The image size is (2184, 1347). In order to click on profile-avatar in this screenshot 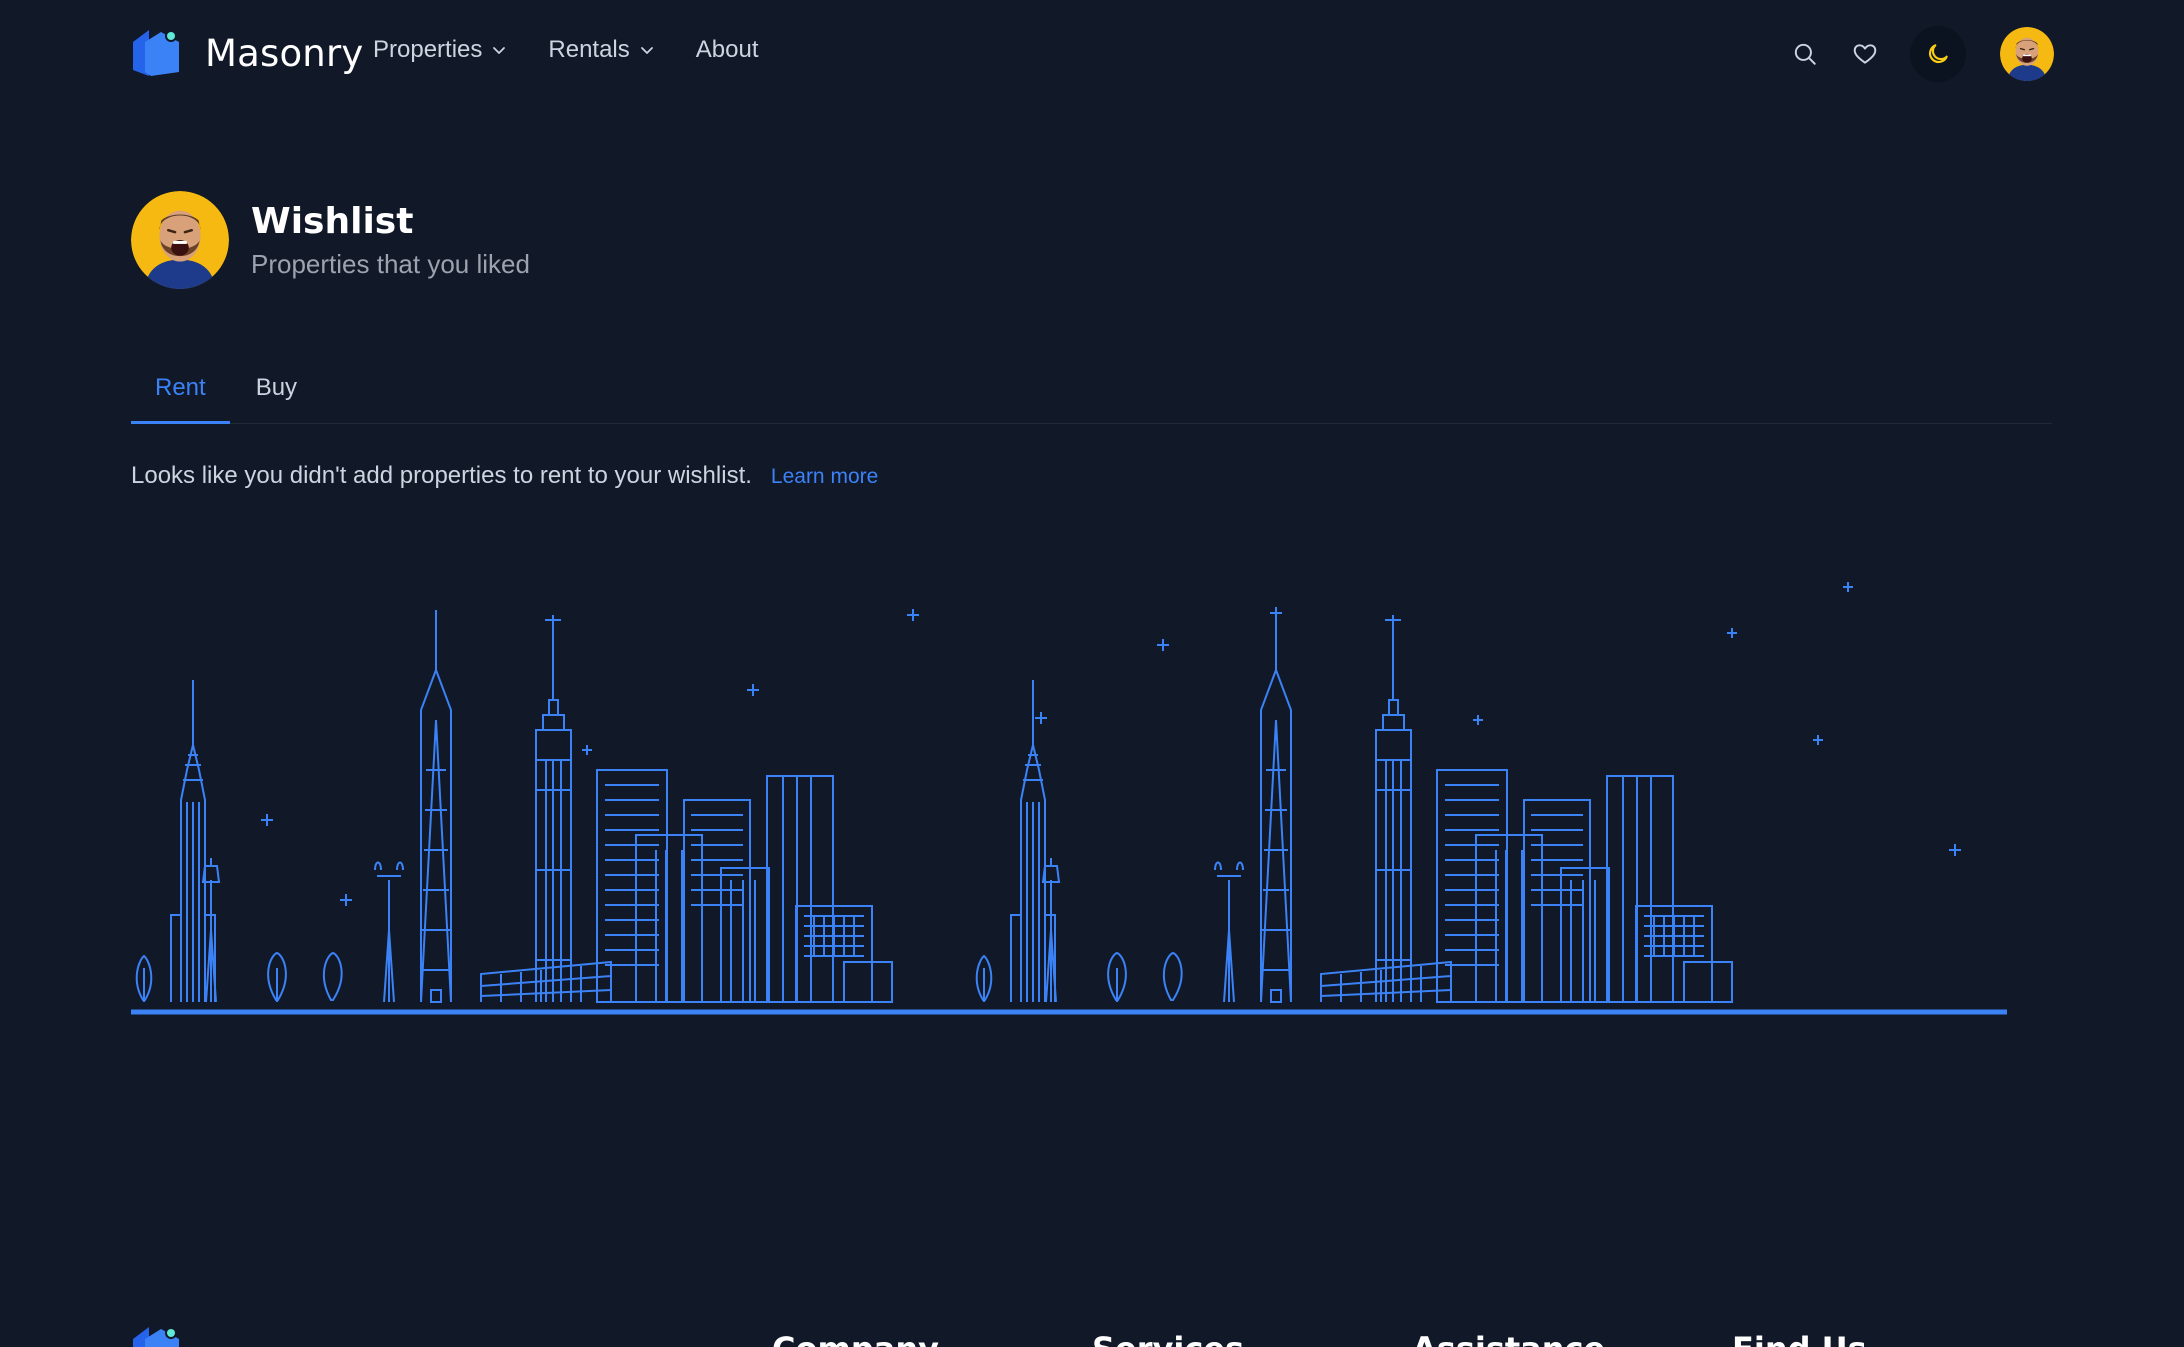, I will do `click(180, 240)`.